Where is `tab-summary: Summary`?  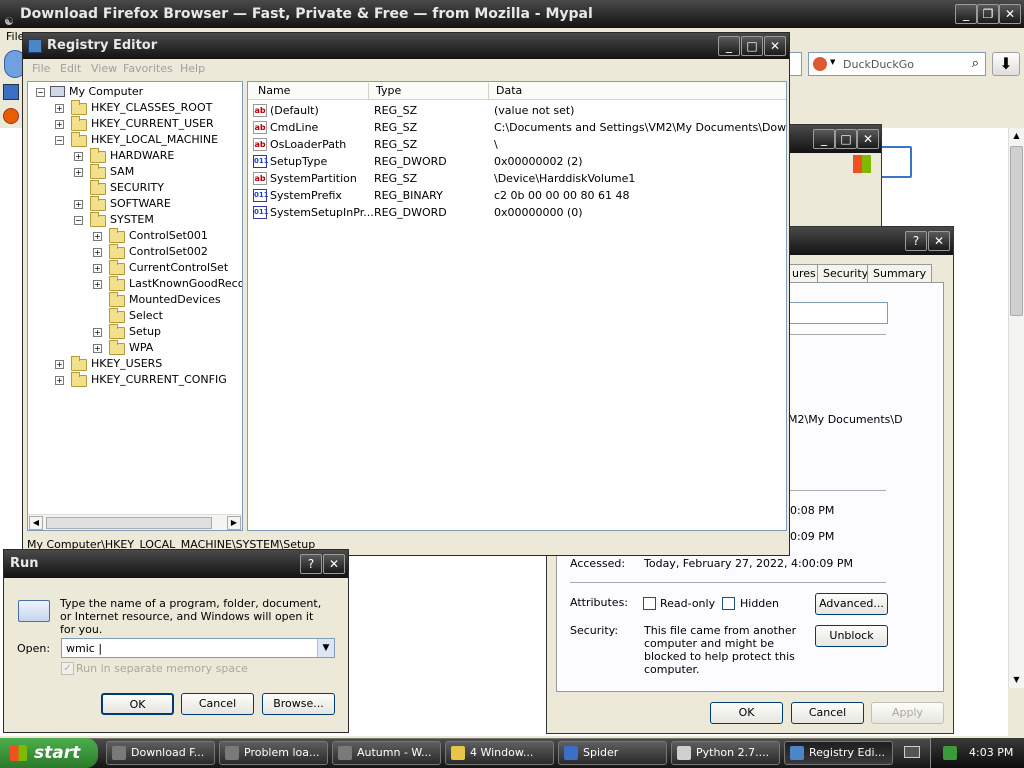
tab-summary: Summary is located at coordinates (900, 273).